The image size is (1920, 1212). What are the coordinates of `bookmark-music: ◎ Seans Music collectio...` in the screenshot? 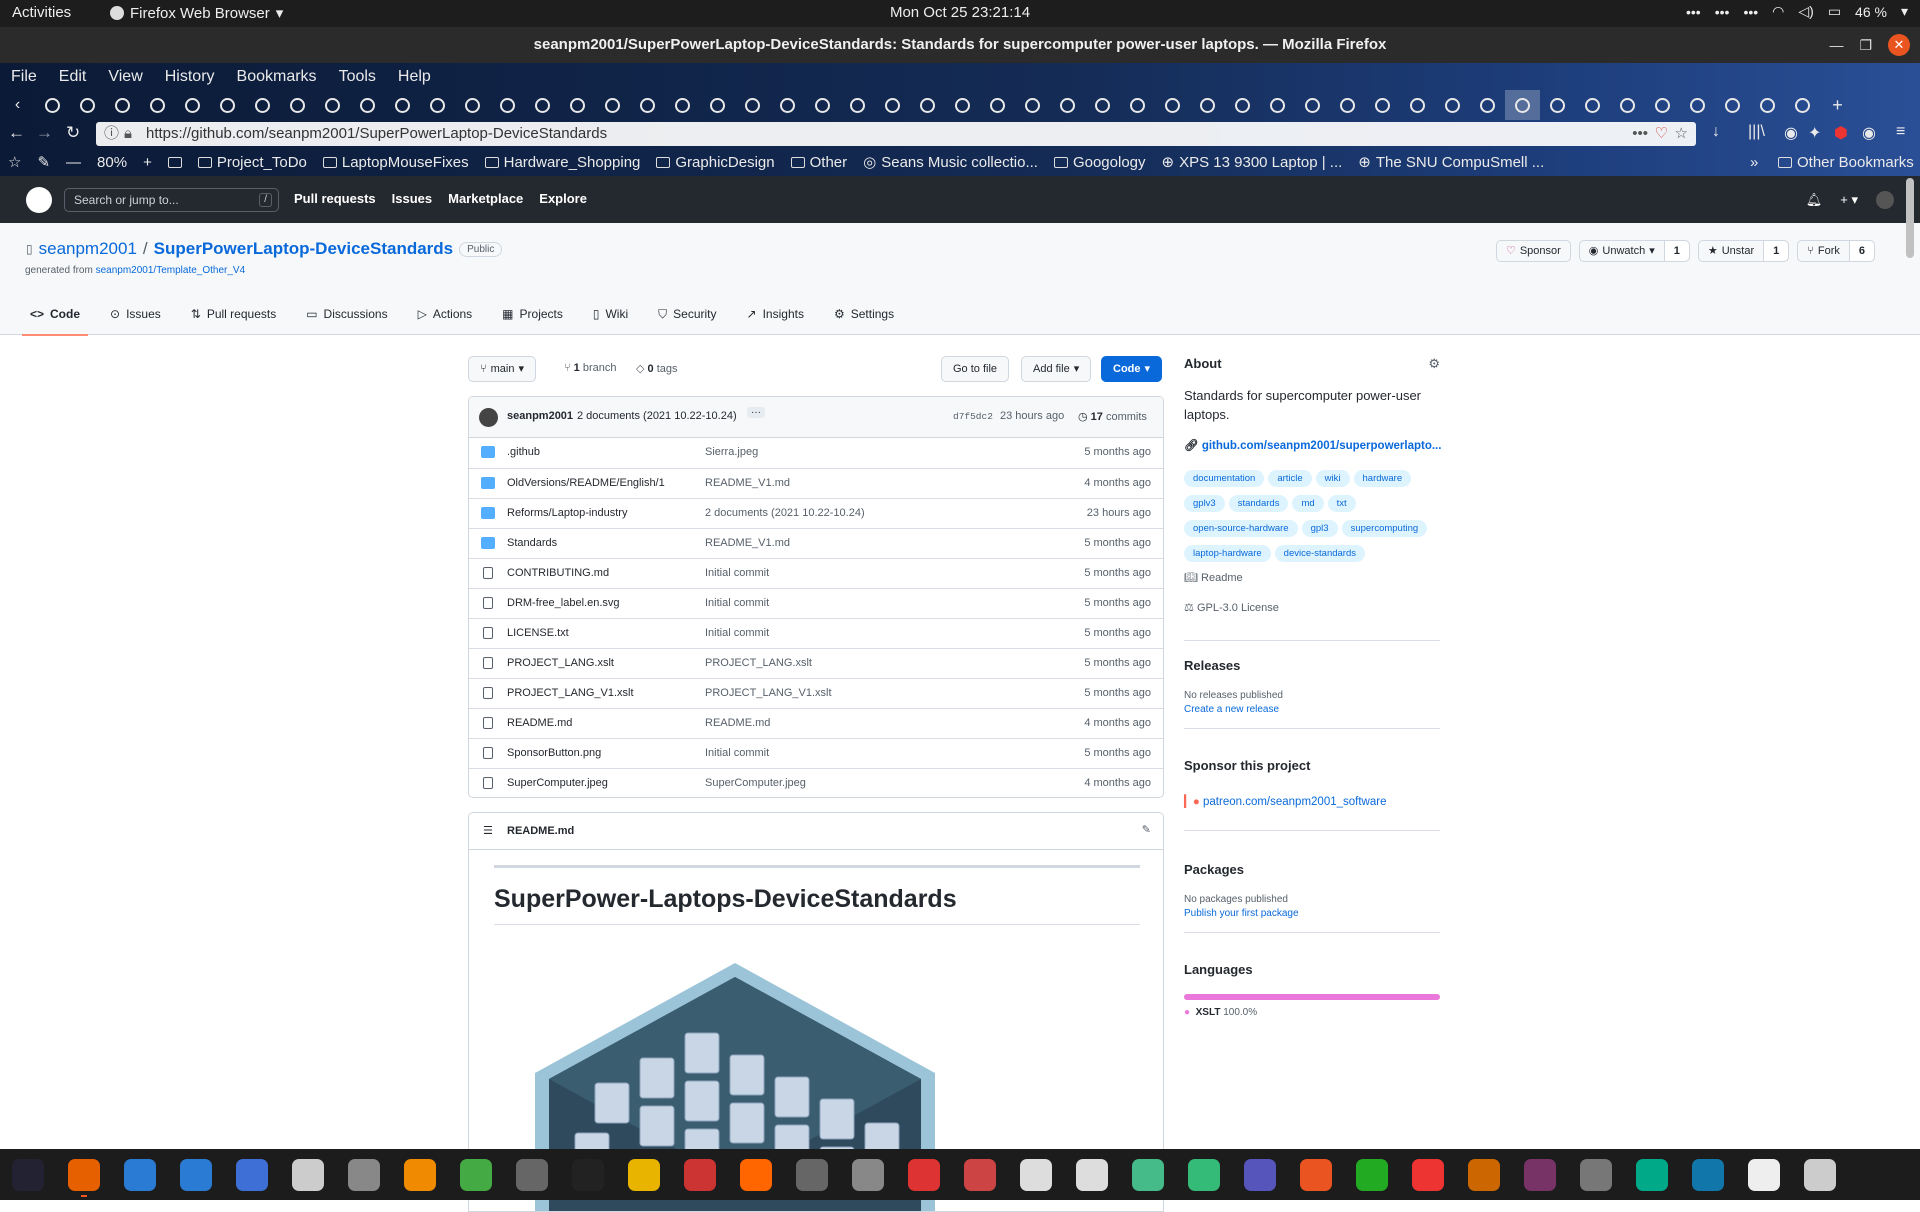 It's located at (950, 162).